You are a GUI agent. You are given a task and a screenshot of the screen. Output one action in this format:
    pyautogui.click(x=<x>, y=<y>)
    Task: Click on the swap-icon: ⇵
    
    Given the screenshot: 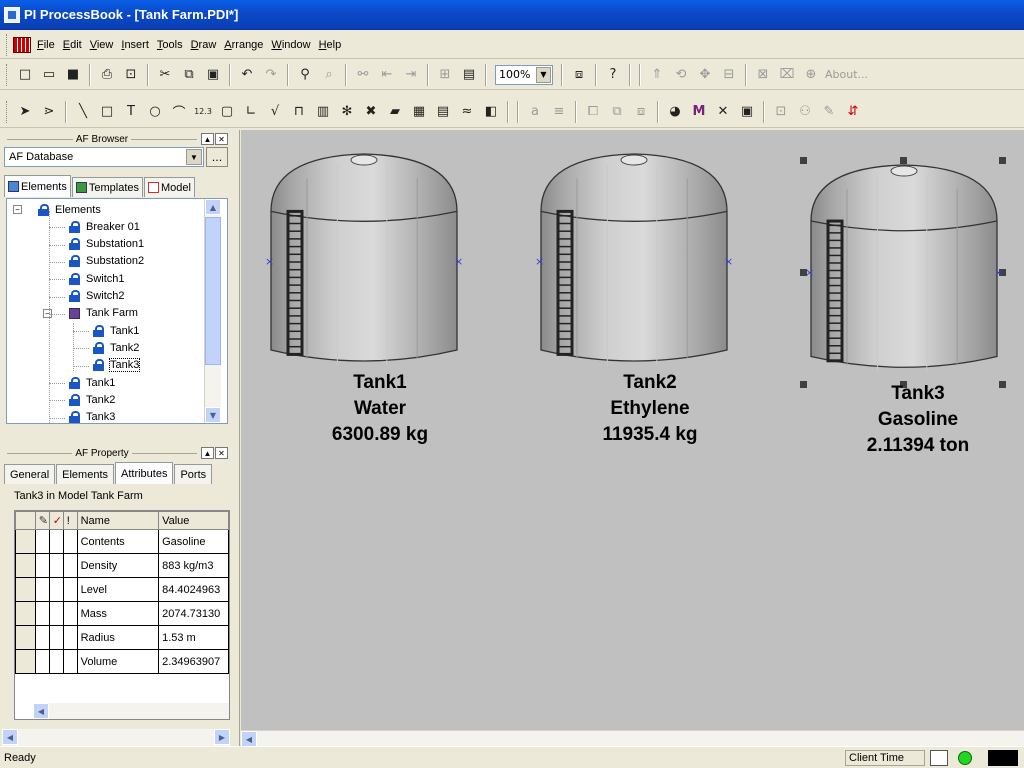 What is the action you would take?
    pyautogui.click(x=853, y=112)
    